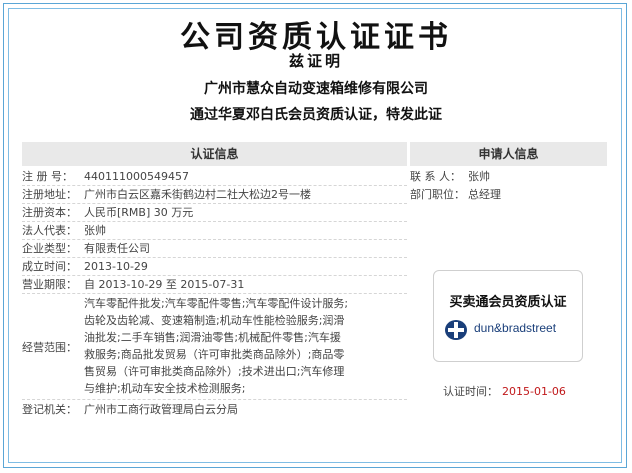 The width and height of the screenshot is (632, 473). What do you see at coordinates (95, 230) in the screenshot?
I see `legal-value: 张帅` at bounding box center [95, 230].